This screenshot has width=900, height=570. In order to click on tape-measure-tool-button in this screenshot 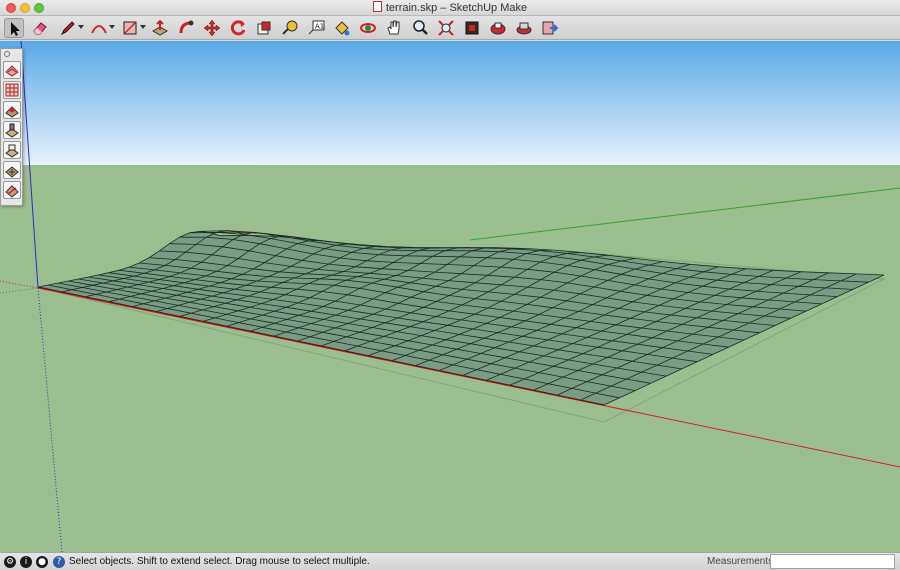, I will do `click(290, 28)`.